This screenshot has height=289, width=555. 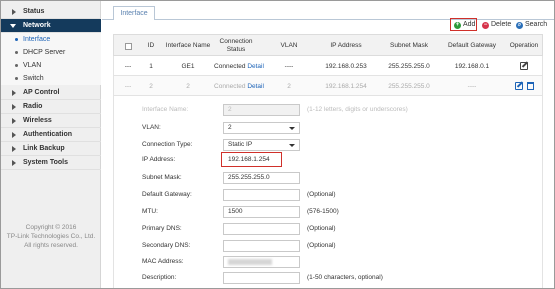 I want to click on primary-dns-field, so click(x=261, y=229).